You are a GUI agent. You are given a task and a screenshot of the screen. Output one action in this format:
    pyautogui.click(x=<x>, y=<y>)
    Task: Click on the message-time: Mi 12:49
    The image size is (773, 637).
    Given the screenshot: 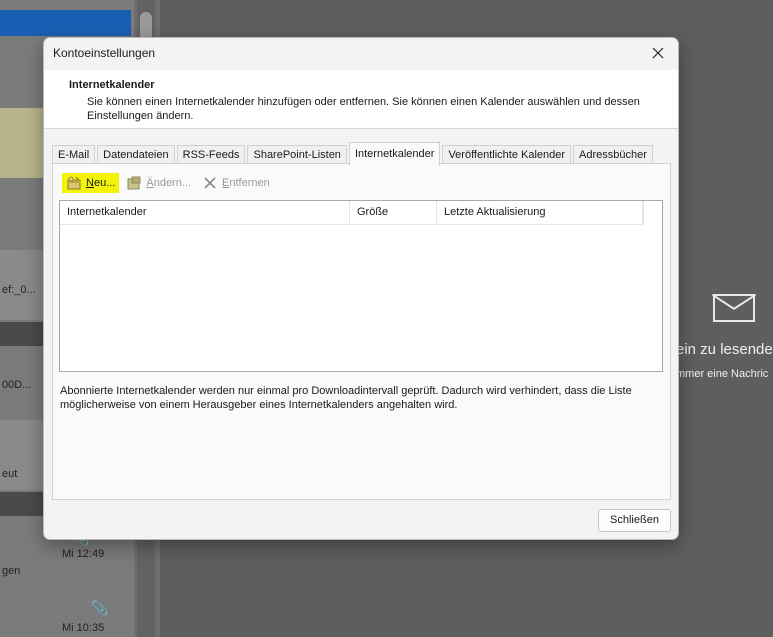 What is the action you would take?
    pyautogui.click(x=83, y=554)
    